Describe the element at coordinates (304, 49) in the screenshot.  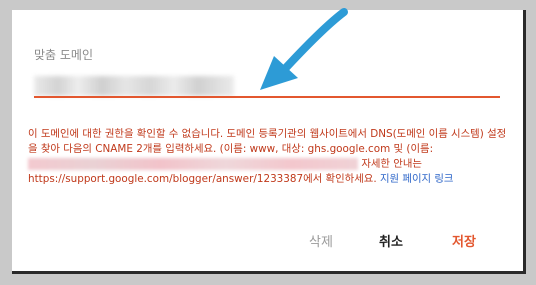
I see `annotation-arrow-icon` at that location.